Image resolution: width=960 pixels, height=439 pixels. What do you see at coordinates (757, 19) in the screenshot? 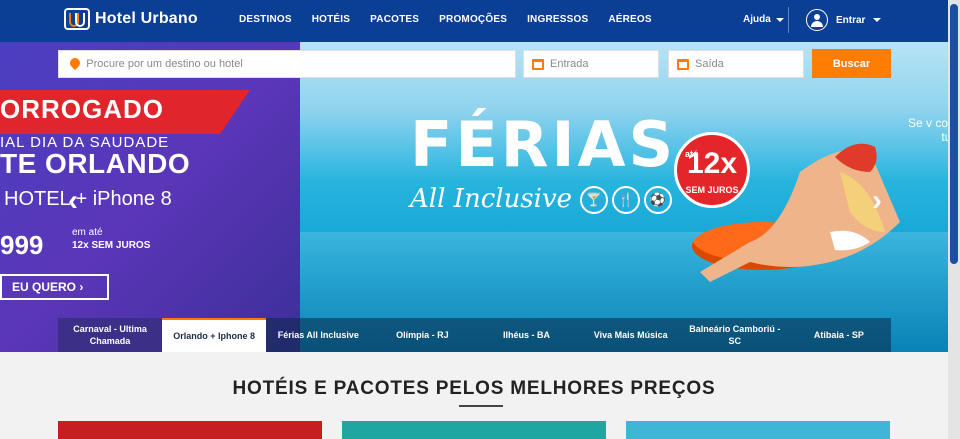
I see `help-label: Ajuda` at bounding box center [757, 19].